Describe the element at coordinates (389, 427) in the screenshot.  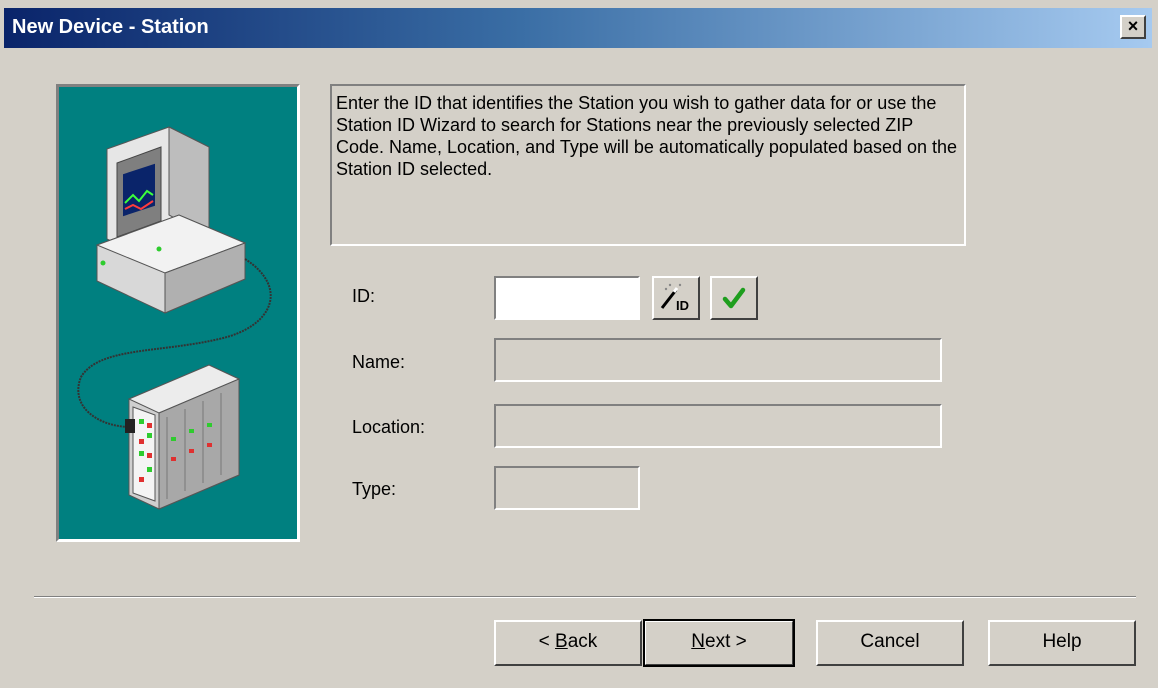
I see `location-label: Location:` at that location.